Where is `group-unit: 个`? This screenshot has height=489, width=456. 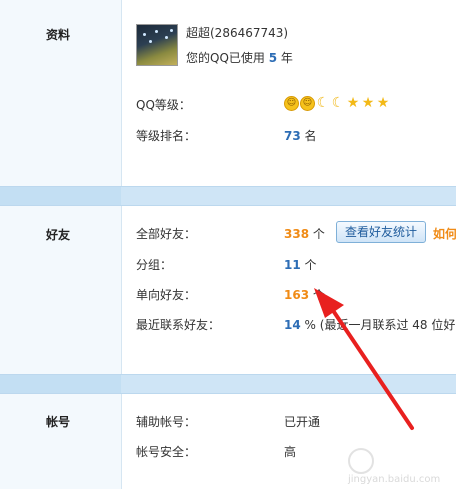 group-unit: 个 is located at coordinates (310, 265).